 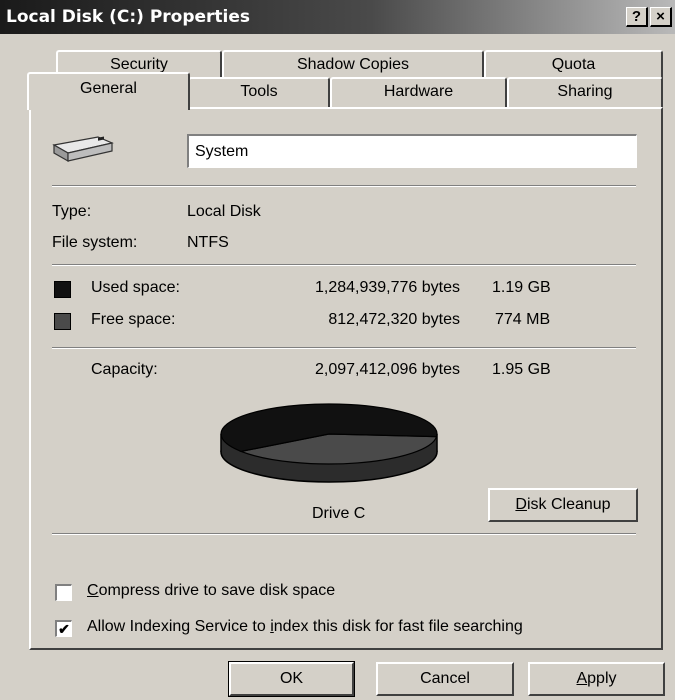 What do you see at coordinates (353, 65) in the screenshot?
I see `tab-shadow-copies: Shadow Copies` at bounding box center [353, 65].